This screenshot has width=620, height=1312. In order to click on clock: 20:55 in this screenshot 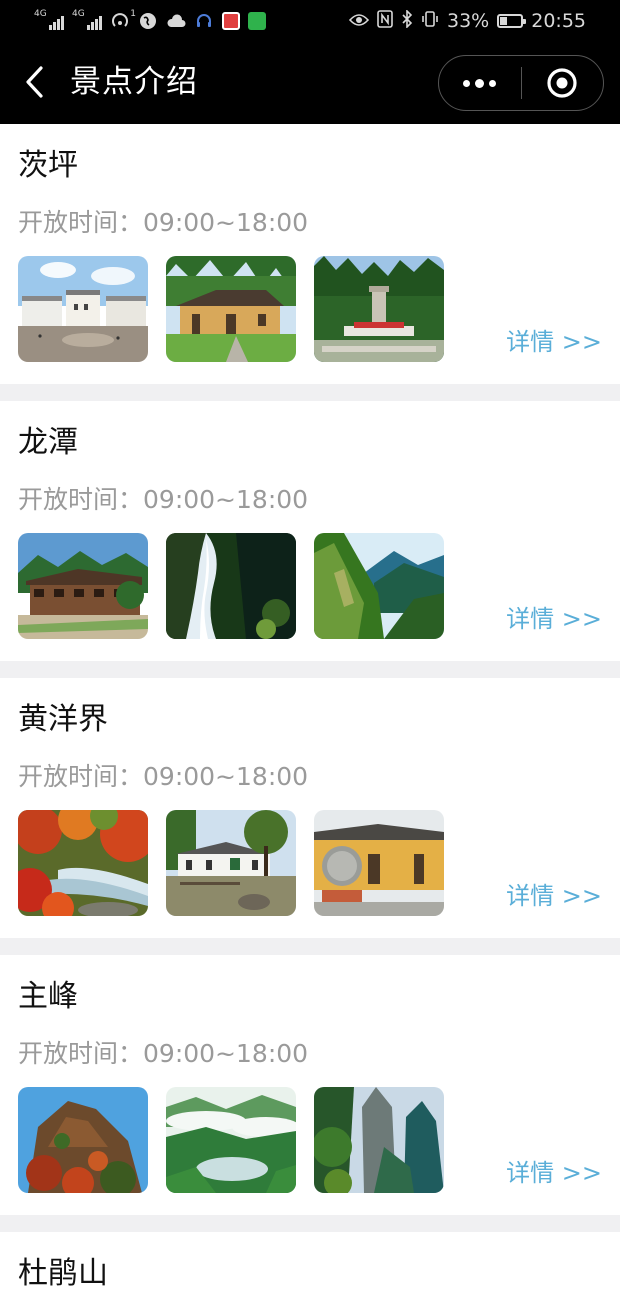, I will do `click(558, 21)`.